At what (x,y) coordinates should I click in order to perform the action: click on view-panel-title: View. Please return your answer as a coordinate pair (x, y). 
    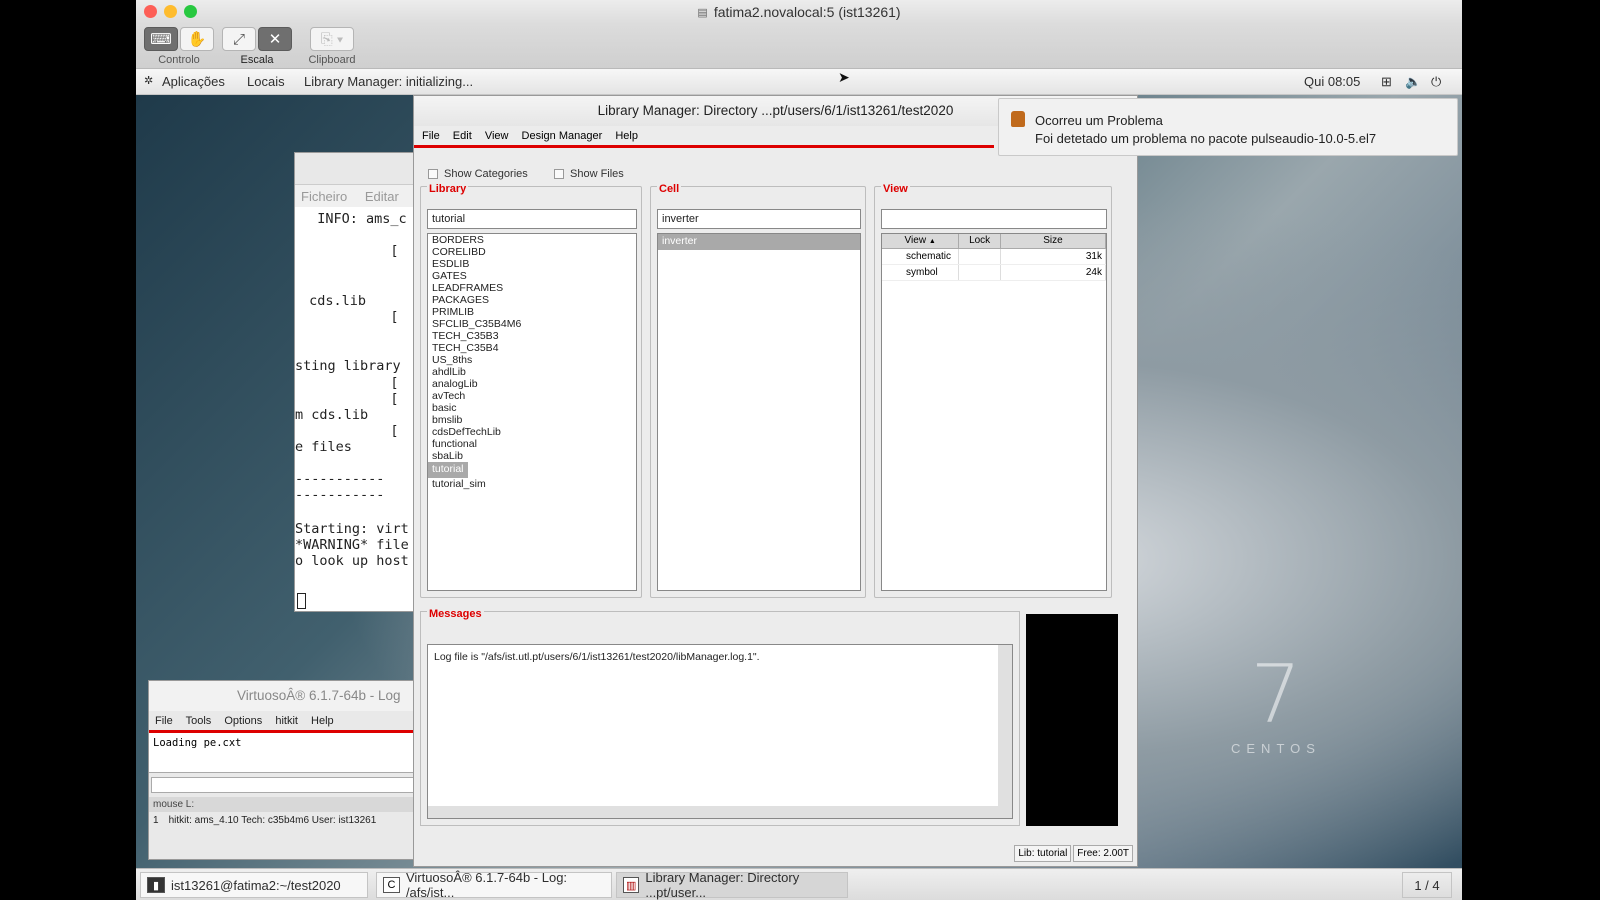
    Looking at the image, I should click on (895, 189).